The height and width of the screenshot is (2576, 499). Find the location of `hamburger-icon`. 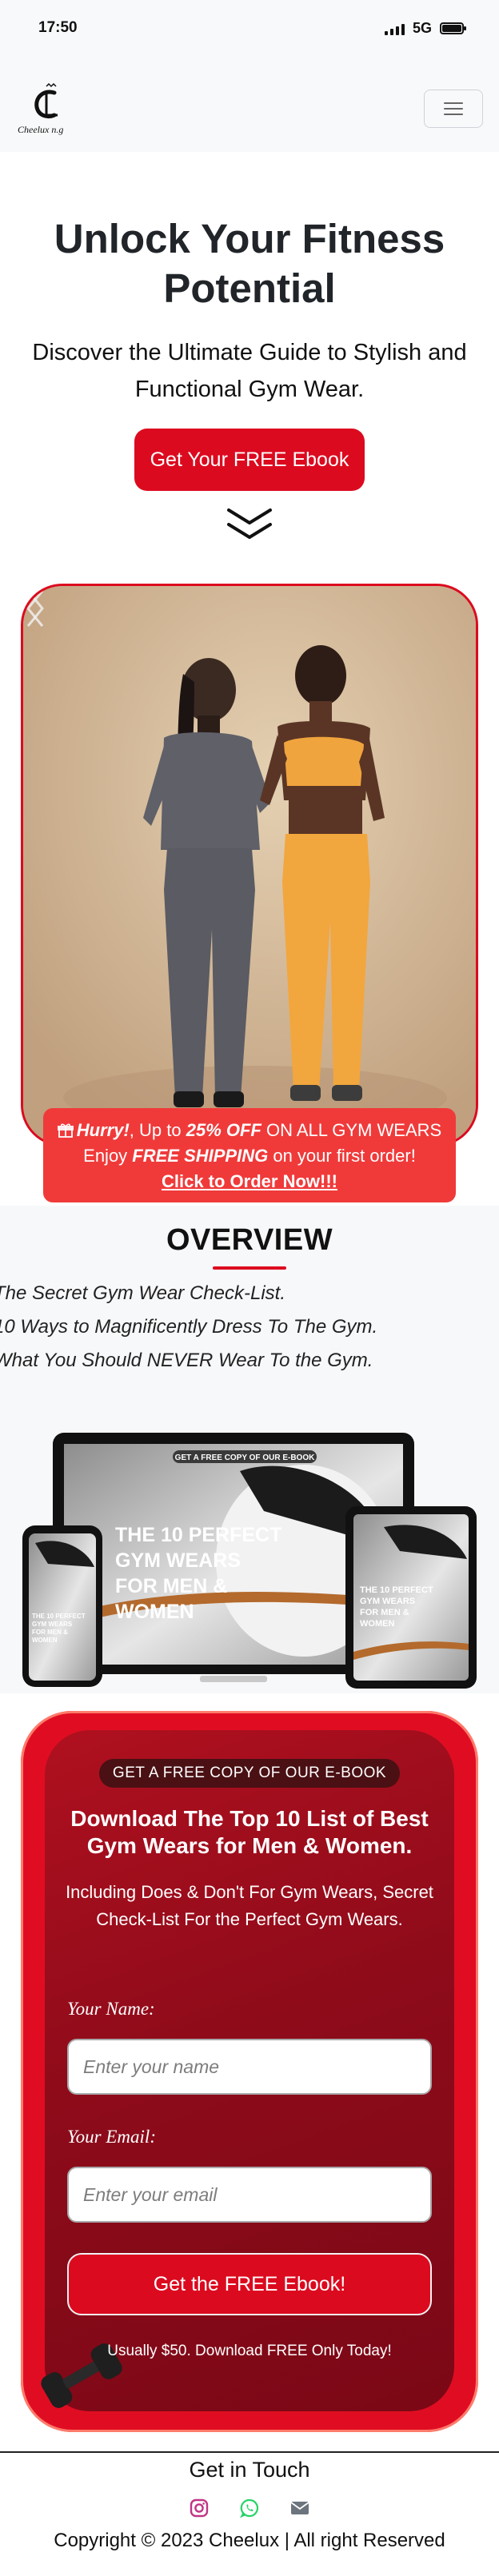

hamburger-icon is located at coordinates (453, 103).